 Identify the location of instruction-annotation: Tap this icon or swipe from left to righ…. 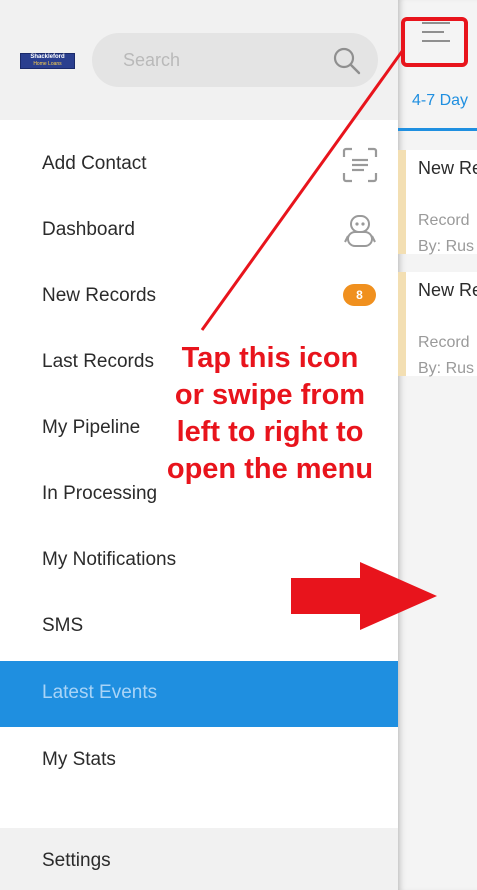
(270, 414).